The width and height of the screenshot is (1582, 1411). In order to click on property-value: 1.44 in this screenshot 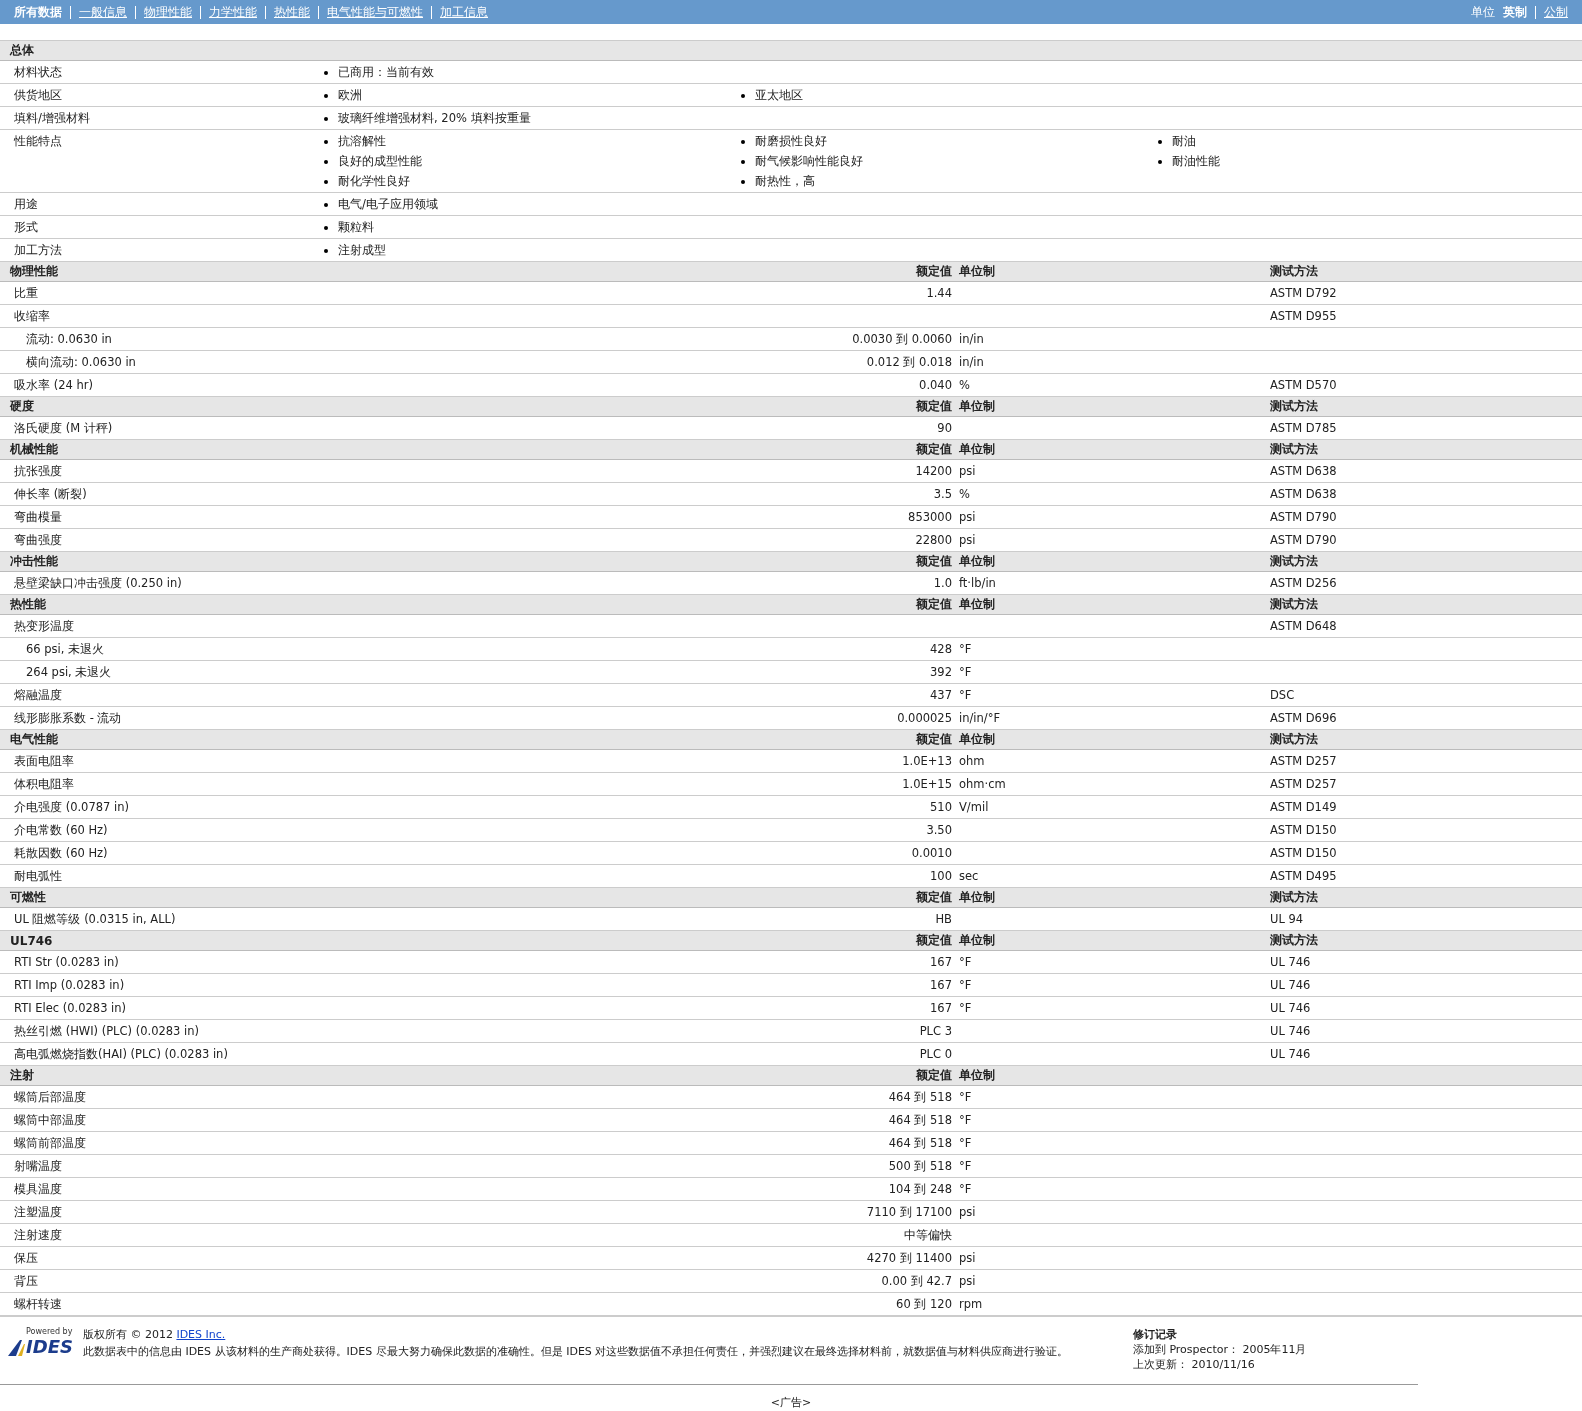, I will do `click(939, 293)`.